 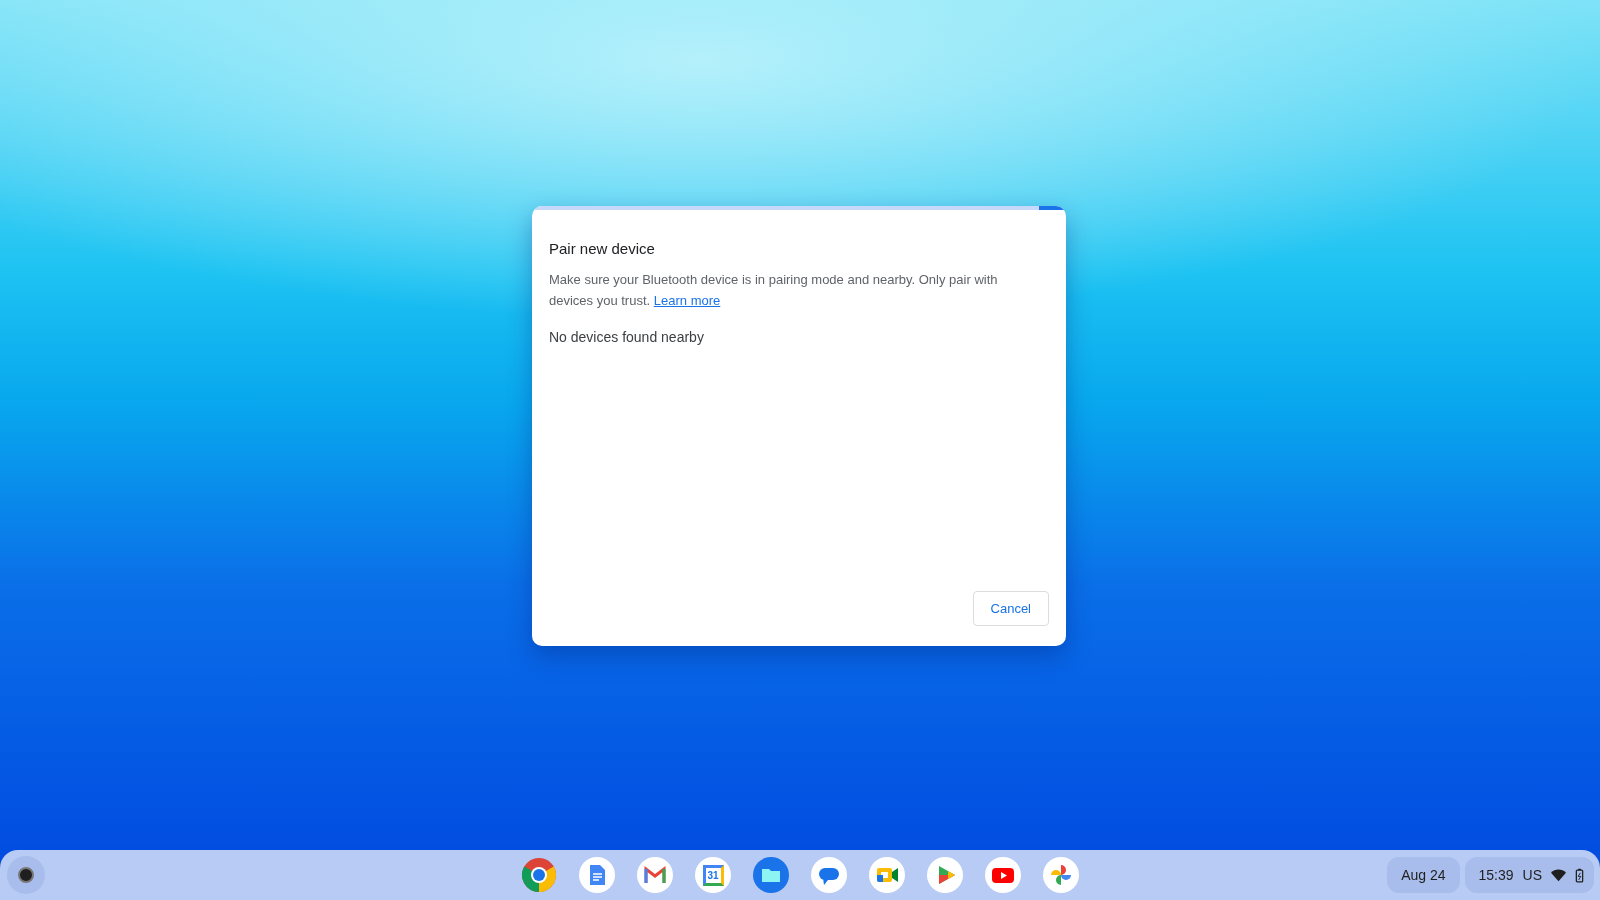 What do you see at coordinates (655, 875) in the screenshot?
I see `mail-app-icon` at bounding box center [655, 875].